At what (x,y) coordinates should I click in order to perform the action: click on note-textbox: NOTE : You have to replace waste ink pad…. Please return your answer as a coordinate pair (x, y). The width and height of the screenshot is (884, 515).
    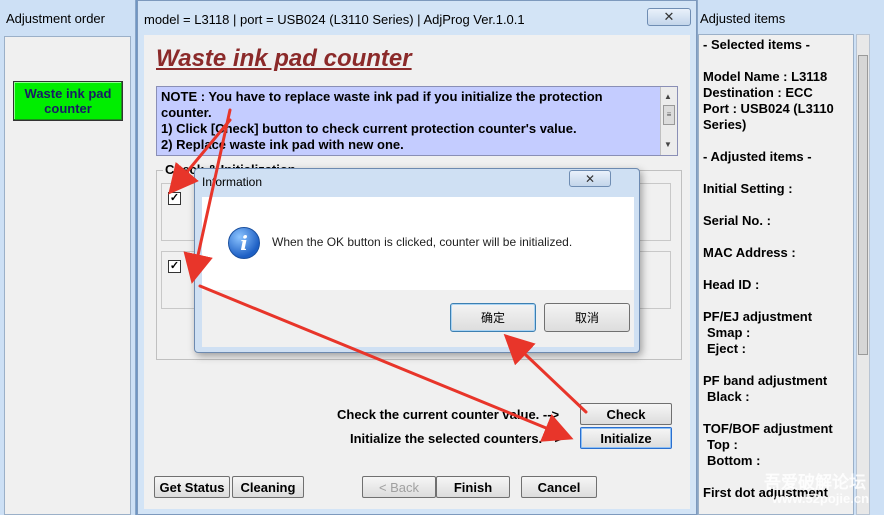
    Looking at the image, I should click on (417, 121).